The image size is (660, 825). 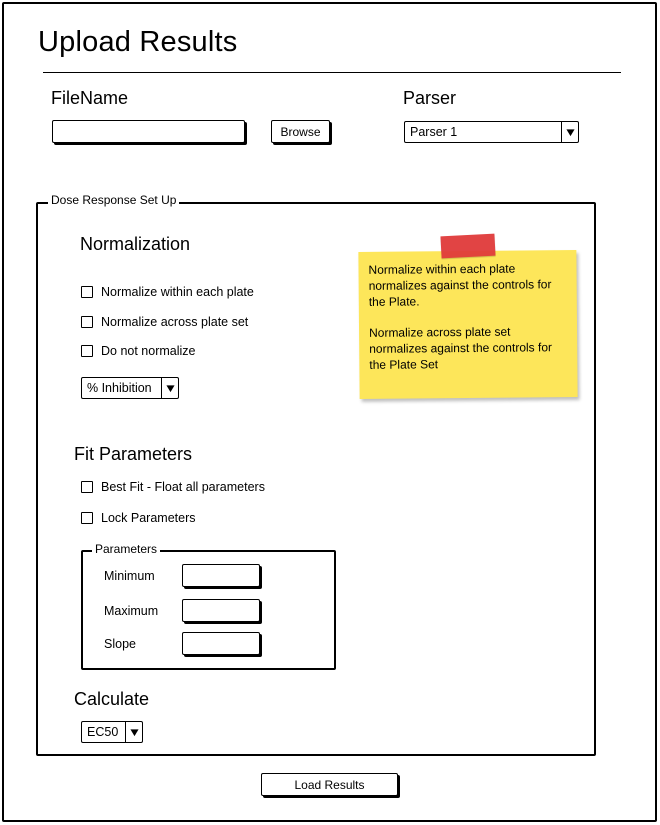 I want to click on parameters-legend: Parameters, so click(x=126, y=549).